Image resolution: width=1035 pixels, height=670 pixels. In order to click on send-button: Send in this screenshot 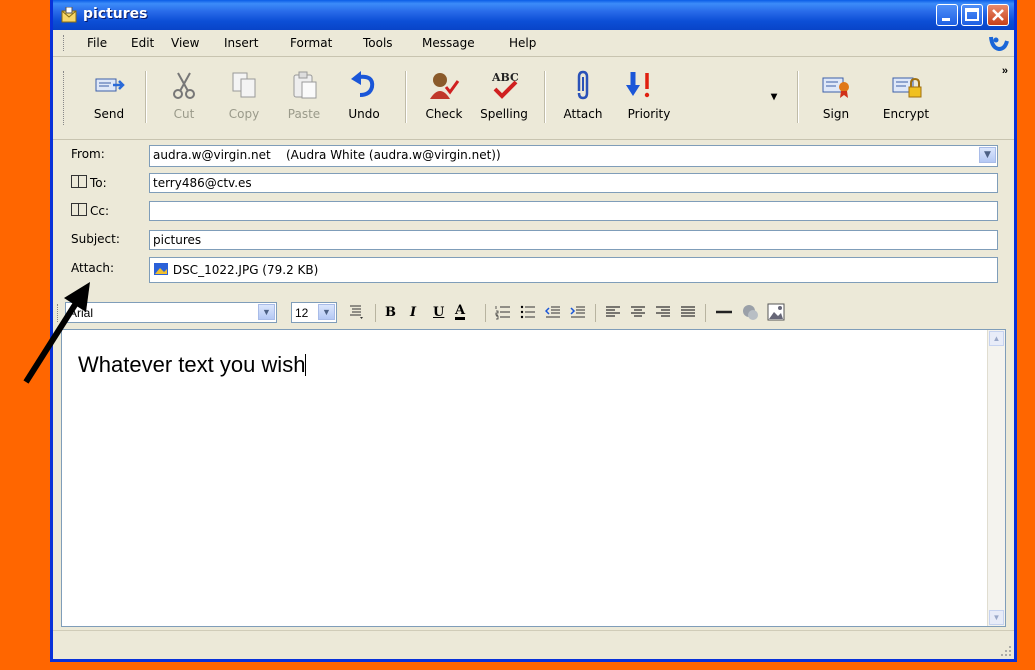, I will do `click(109, 95)`.